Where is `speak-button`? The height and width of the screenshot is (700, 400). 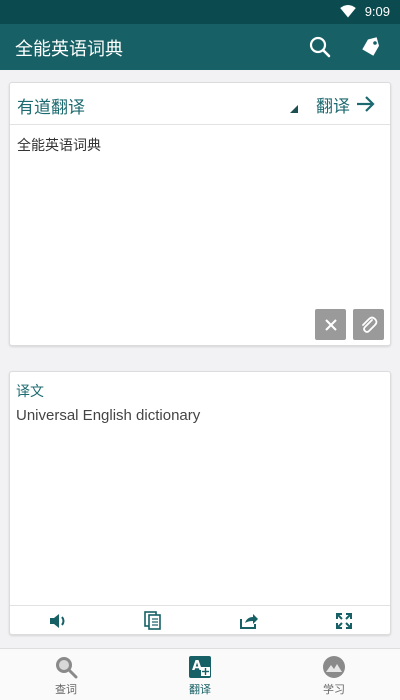
speak-button is located at coordinates (58, 621).